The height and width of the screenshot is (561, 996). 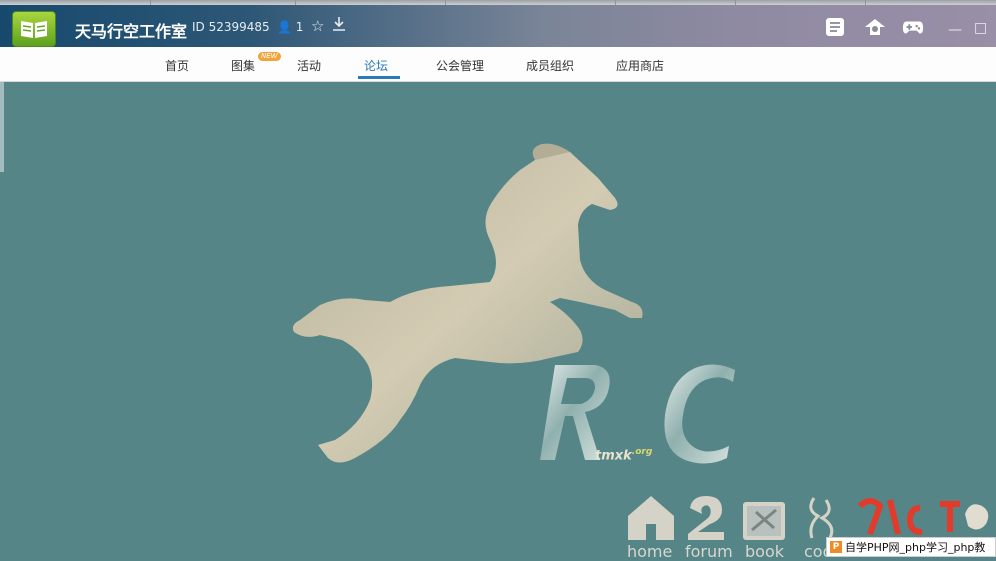 I want to click on home-link-icon, so click(x=651, y=518).